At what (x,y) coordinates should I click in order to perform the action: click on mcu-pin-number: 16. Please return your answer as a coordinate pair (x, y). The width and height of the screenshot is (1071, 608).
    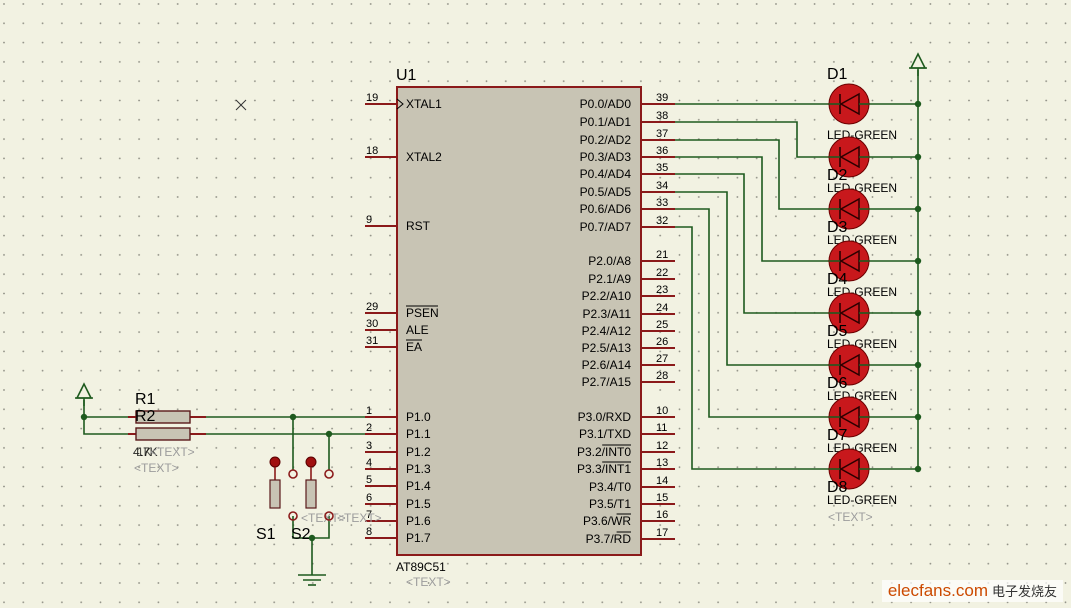
    Looking at the image, I should click on (662, 515).